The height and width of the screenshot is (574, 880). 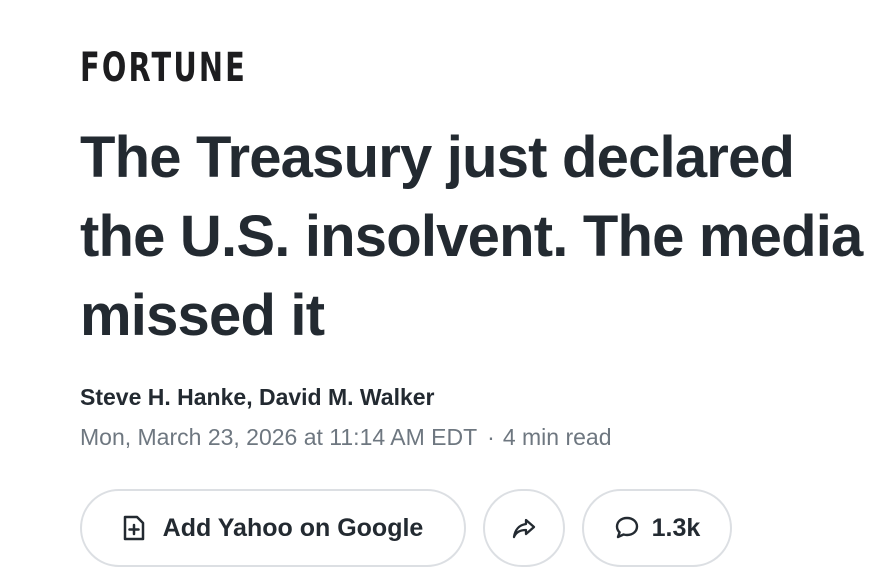 I want to click on comment-bubble-icon, so click(x=627, y=528).